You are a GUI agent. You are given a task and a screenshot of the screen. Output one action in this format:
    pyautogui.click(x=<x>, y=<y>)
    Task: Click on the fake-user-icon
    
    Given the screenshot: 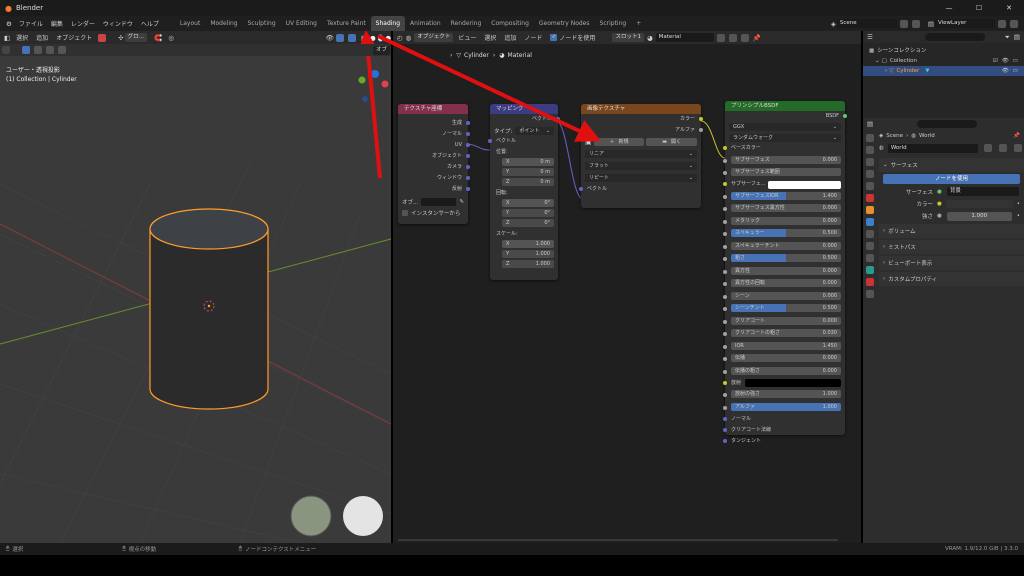 What is the action you would take?
    pyautogui.click(x=720, y=37)
    